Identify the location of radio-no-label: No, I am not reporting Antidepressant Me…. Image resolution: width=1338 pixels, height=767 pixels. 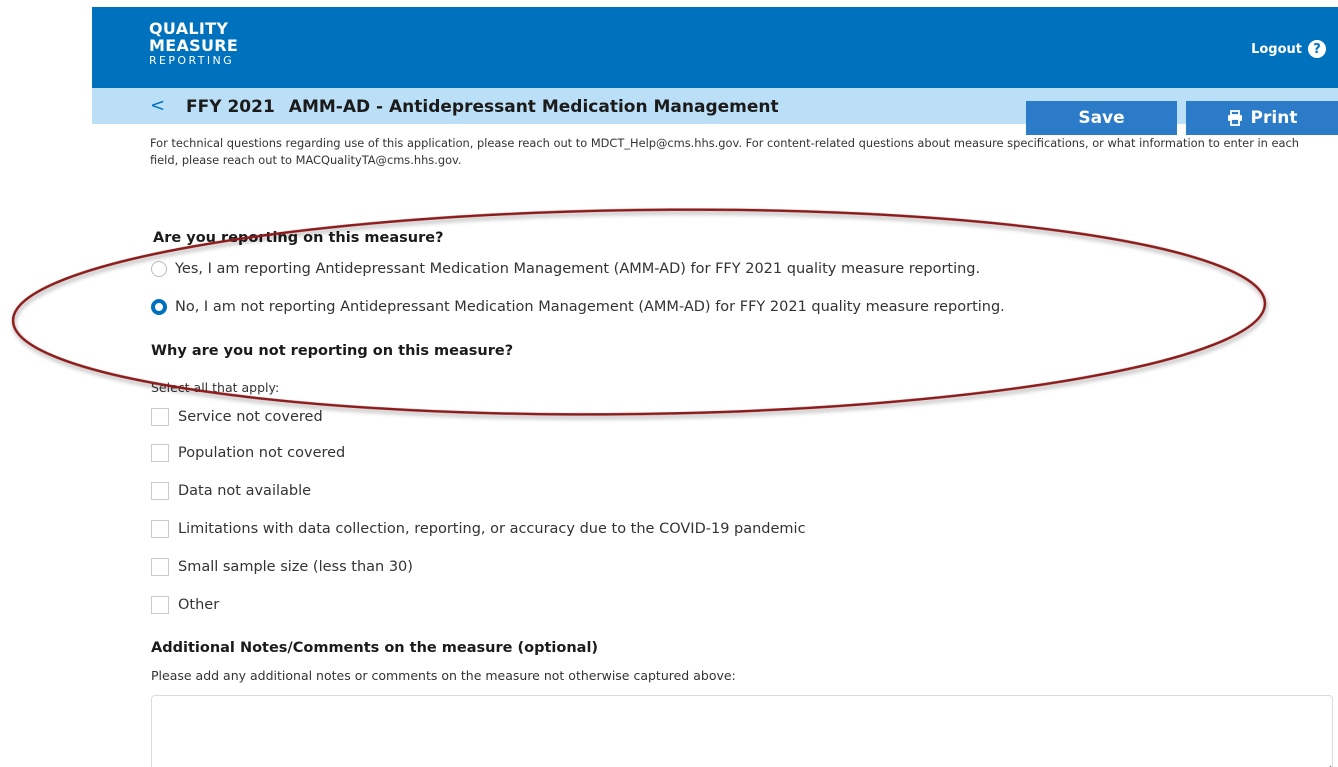
(590, 307).